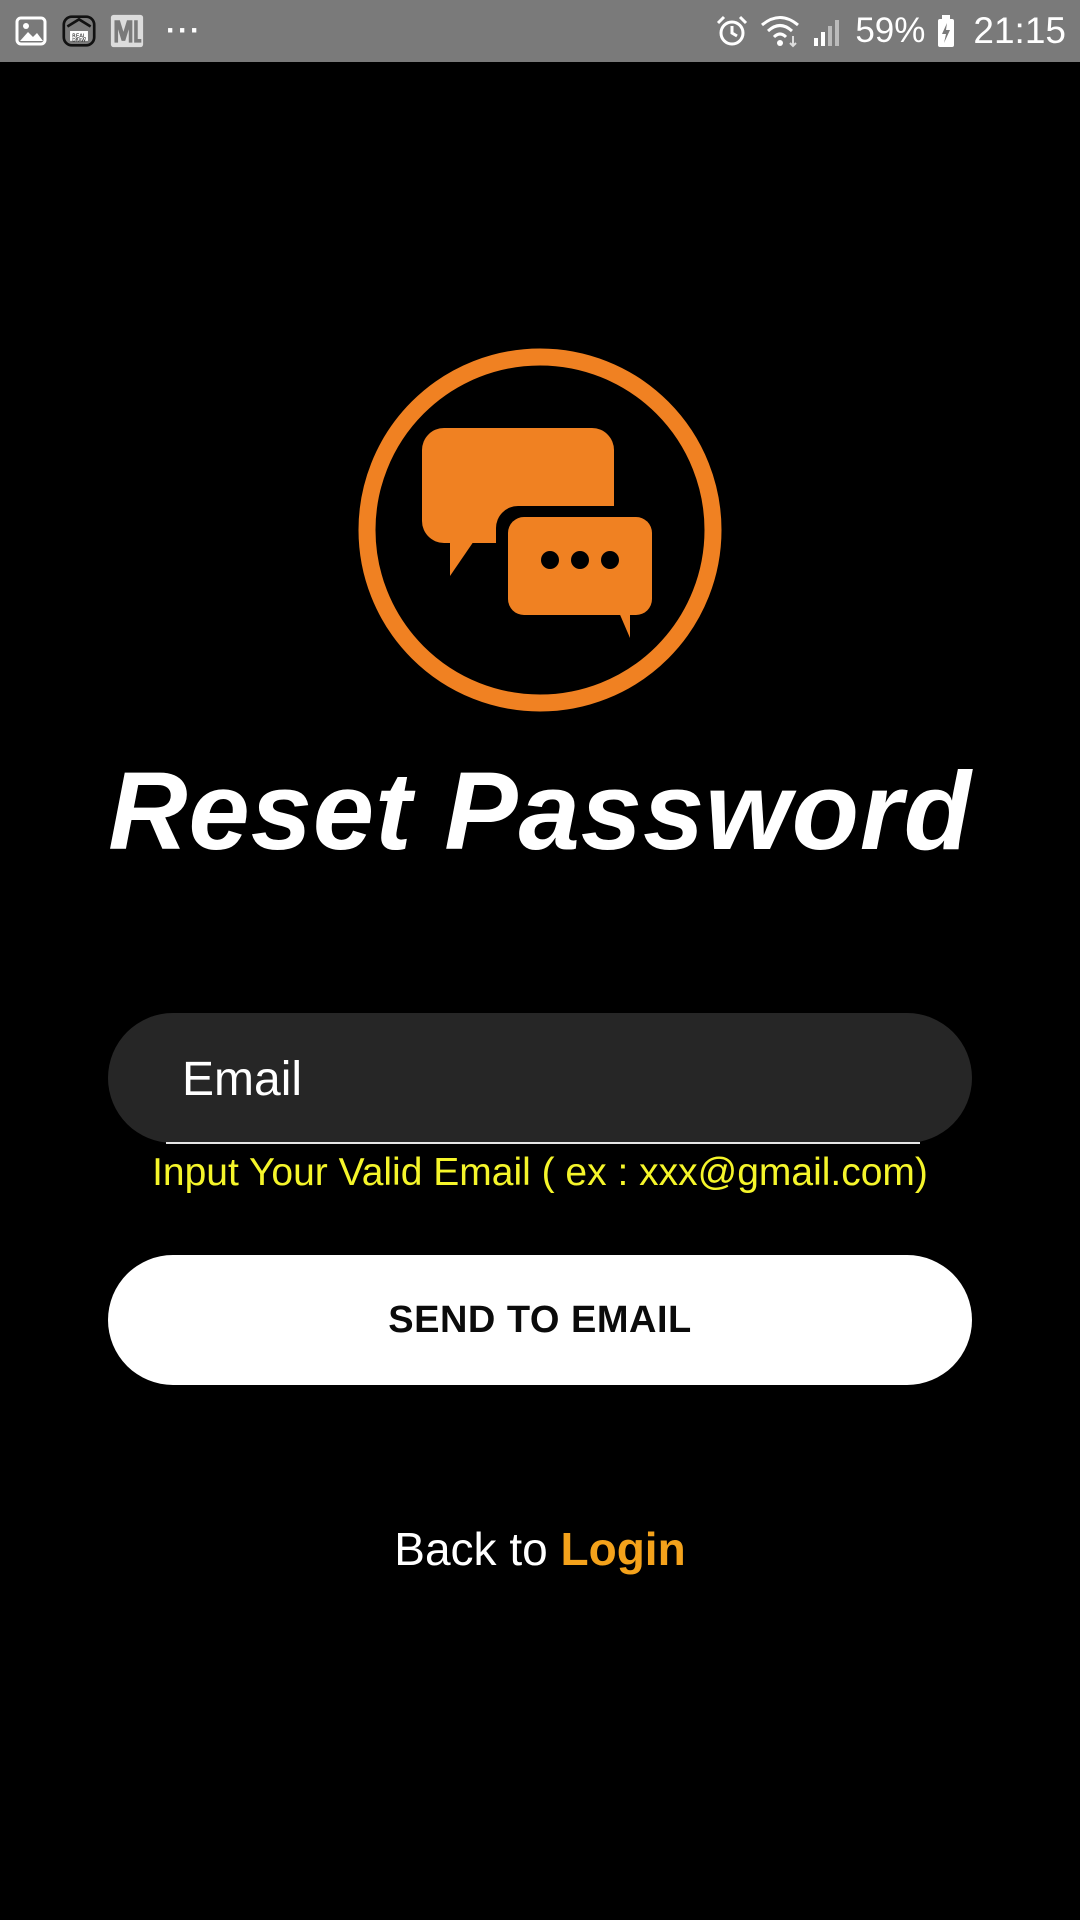 The width and height of the screenshot is (1080, 1920). I want to click on realdraw-icon: REAL DRAW, so click(79, 31).